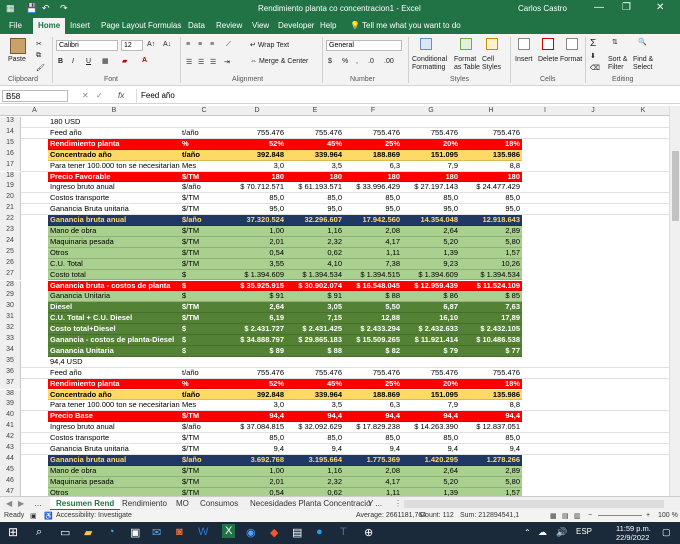 The height and width of the screenshot is (544, 680). I want to click on orientation-icon: ⟋, so click(228, 45).